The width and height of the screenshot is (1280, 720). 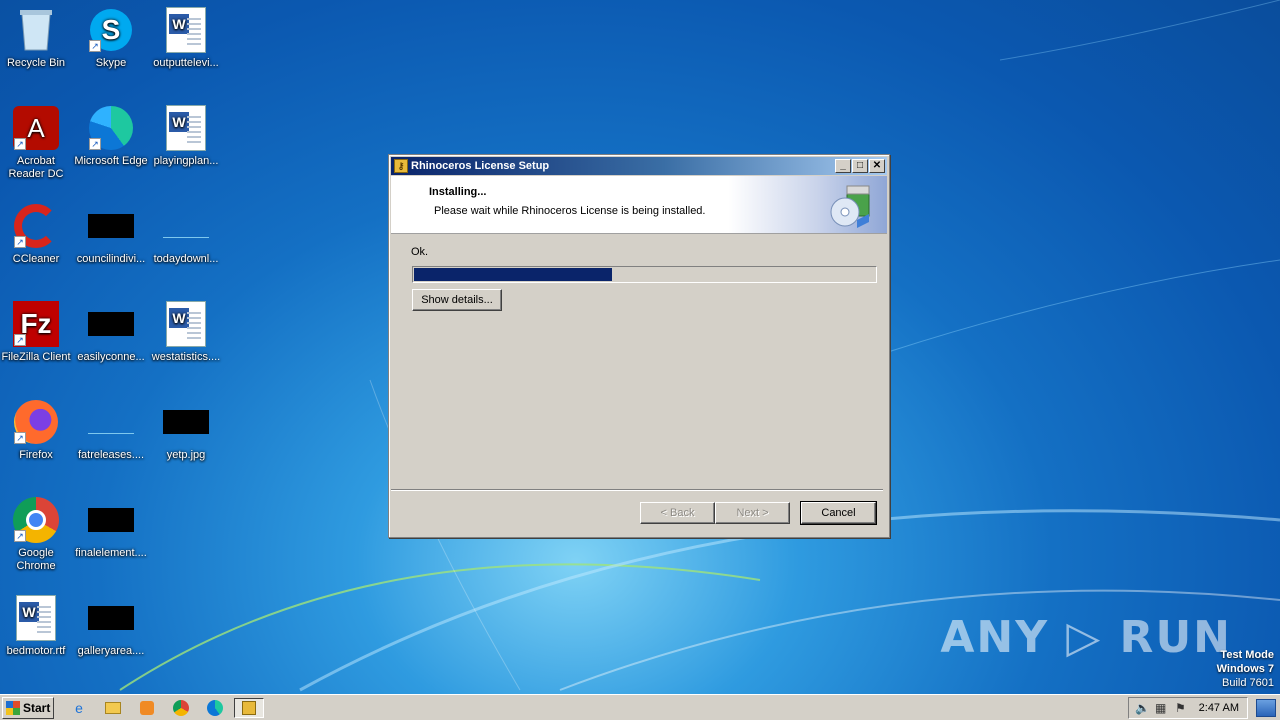 I want to click on start-label: Start, so click(x=37, y=708).